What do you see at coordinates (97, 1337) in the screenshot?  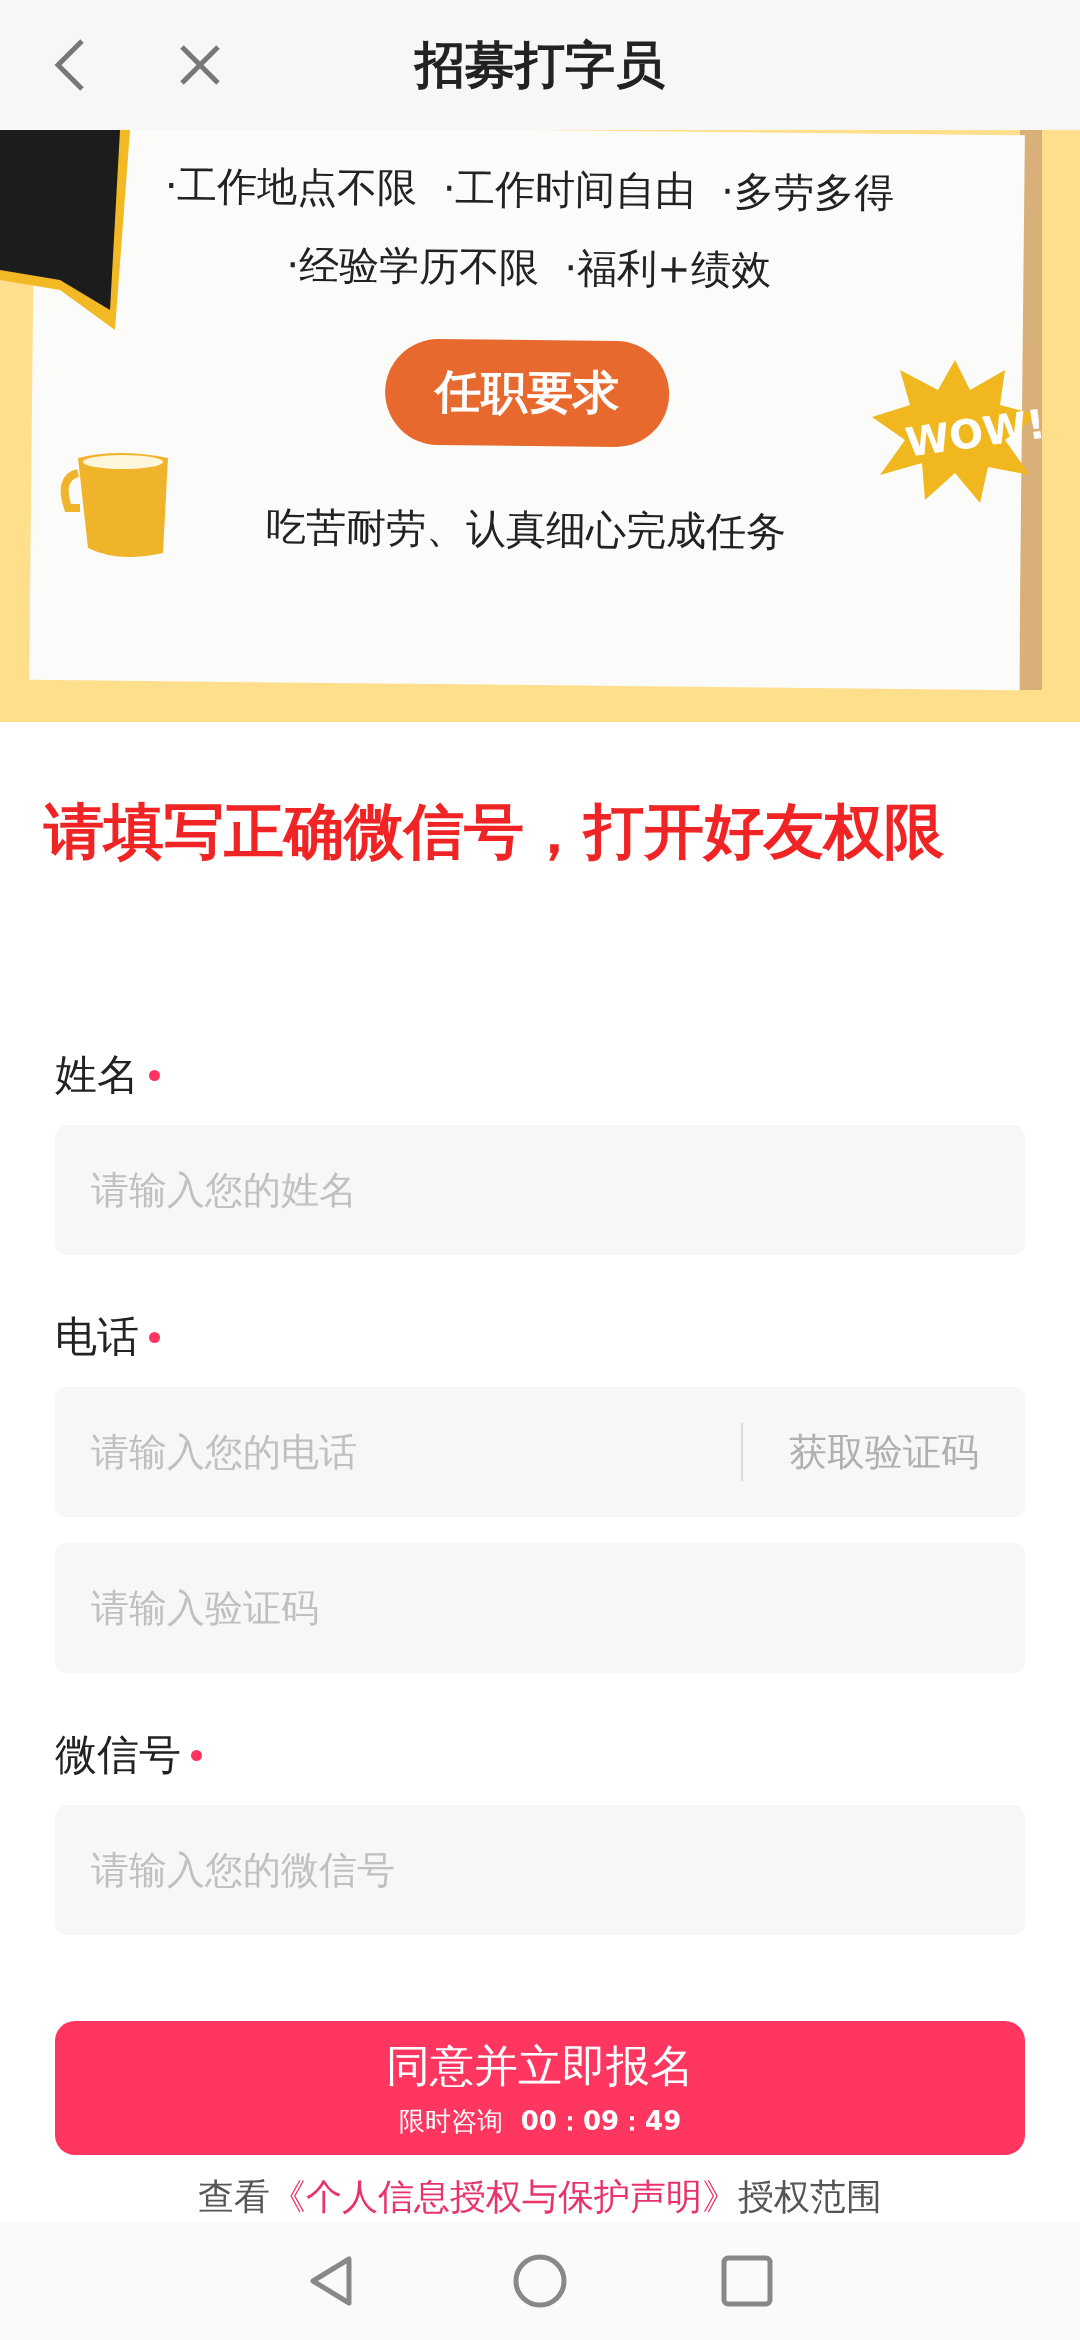 I see `field-label: 电话` at bounding box center [97, 1337].